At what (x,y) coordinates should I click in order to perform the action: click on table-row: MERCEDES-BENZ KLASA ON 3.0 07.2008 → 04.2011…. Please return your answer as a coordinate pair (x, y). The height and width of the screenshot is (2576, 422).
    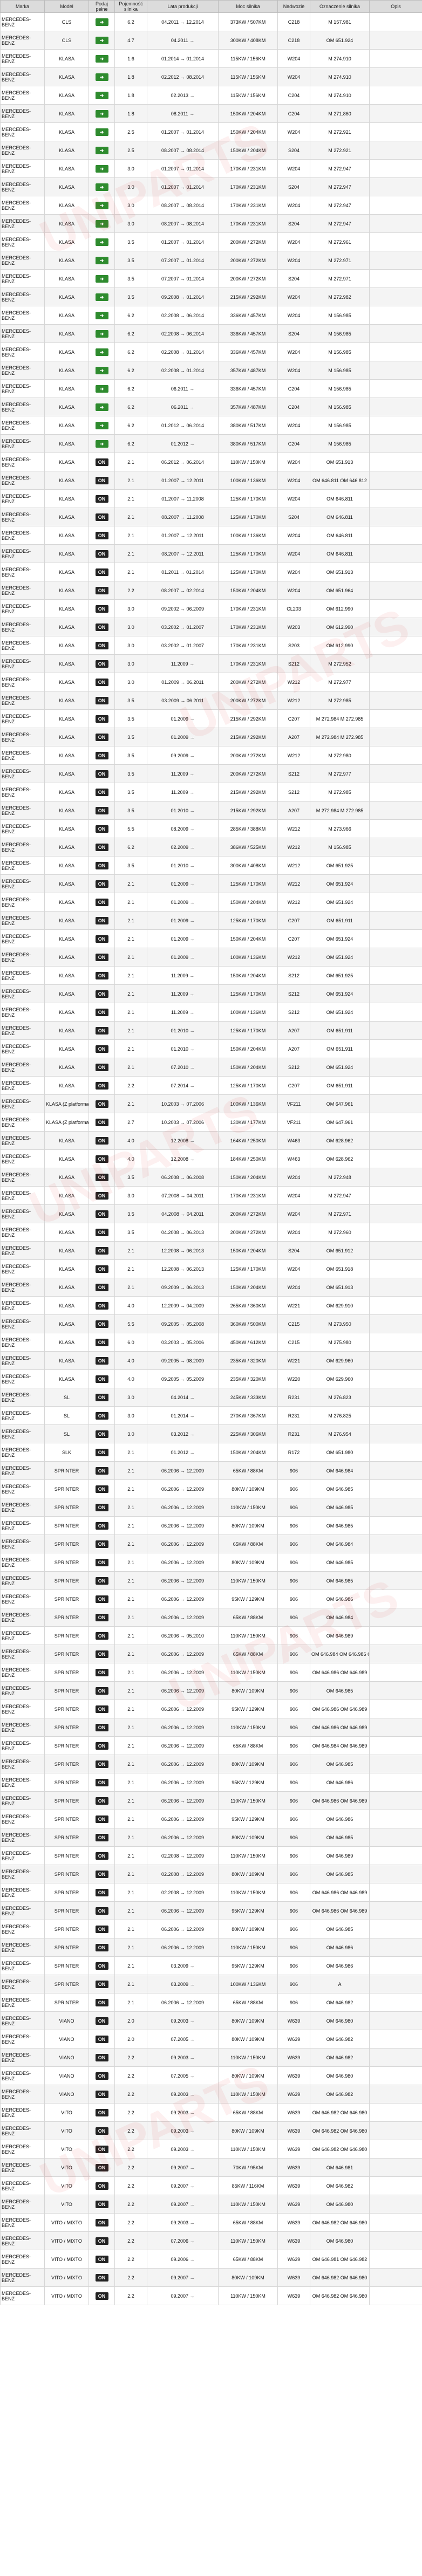
    Looking at the image, I should click on (211, 1195).